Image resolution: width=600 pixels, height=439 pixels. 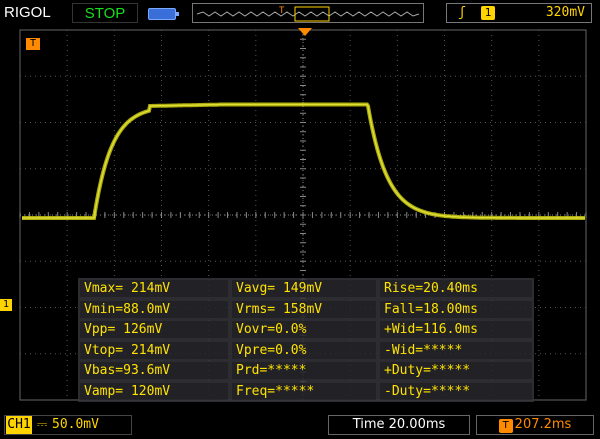 I want to click on trigger-source-badge: 1, so click(x=488, y=13).